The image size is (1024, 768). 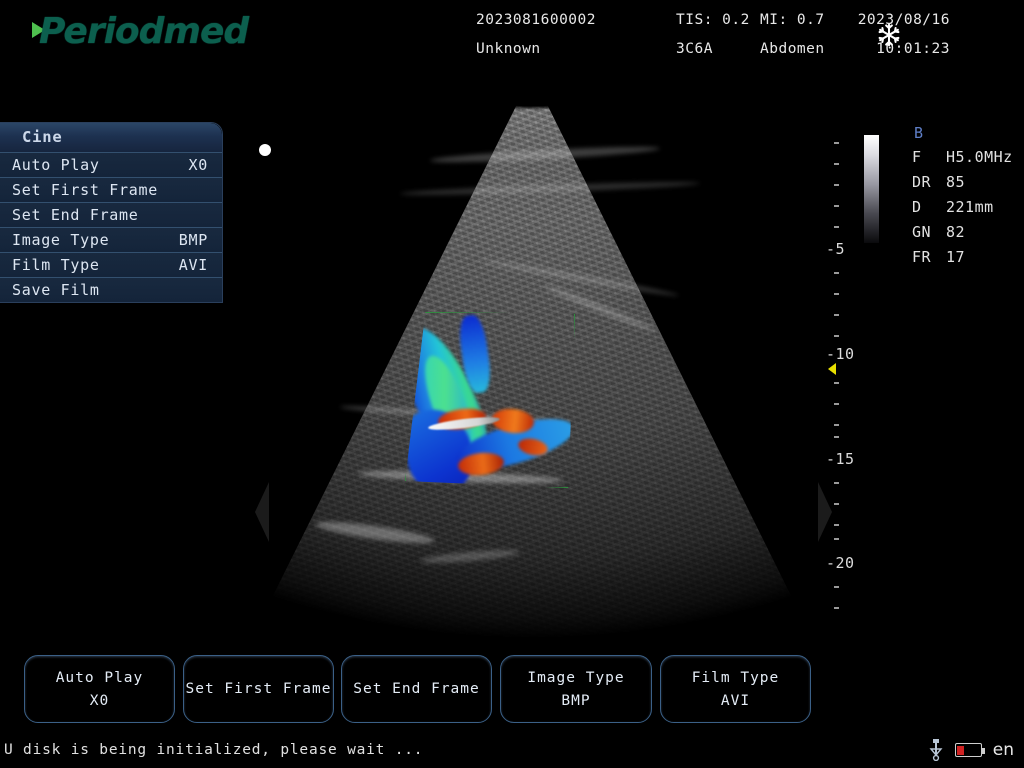 I want to click on softkey-label: Set End Frame, so click(x=416, y=689).